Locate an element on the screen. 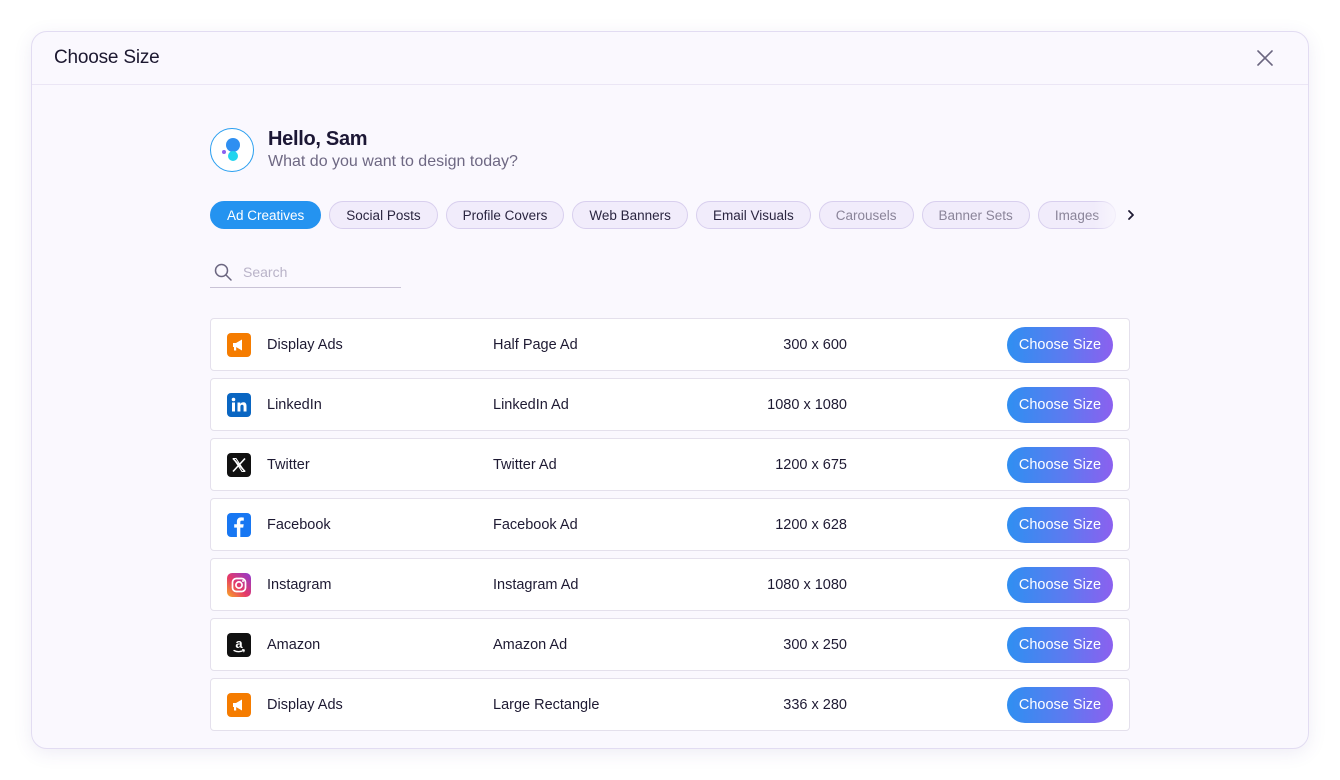 The height and width of the screenshot is (780, 1340). close-icon is located at coordinates (1265, 58).